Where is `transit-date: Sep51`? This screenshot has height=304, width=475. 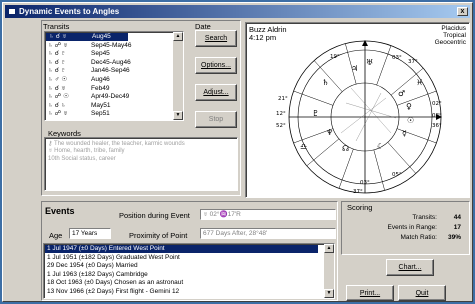
transit-date: Sep51 is located at coordinates (100, 114).